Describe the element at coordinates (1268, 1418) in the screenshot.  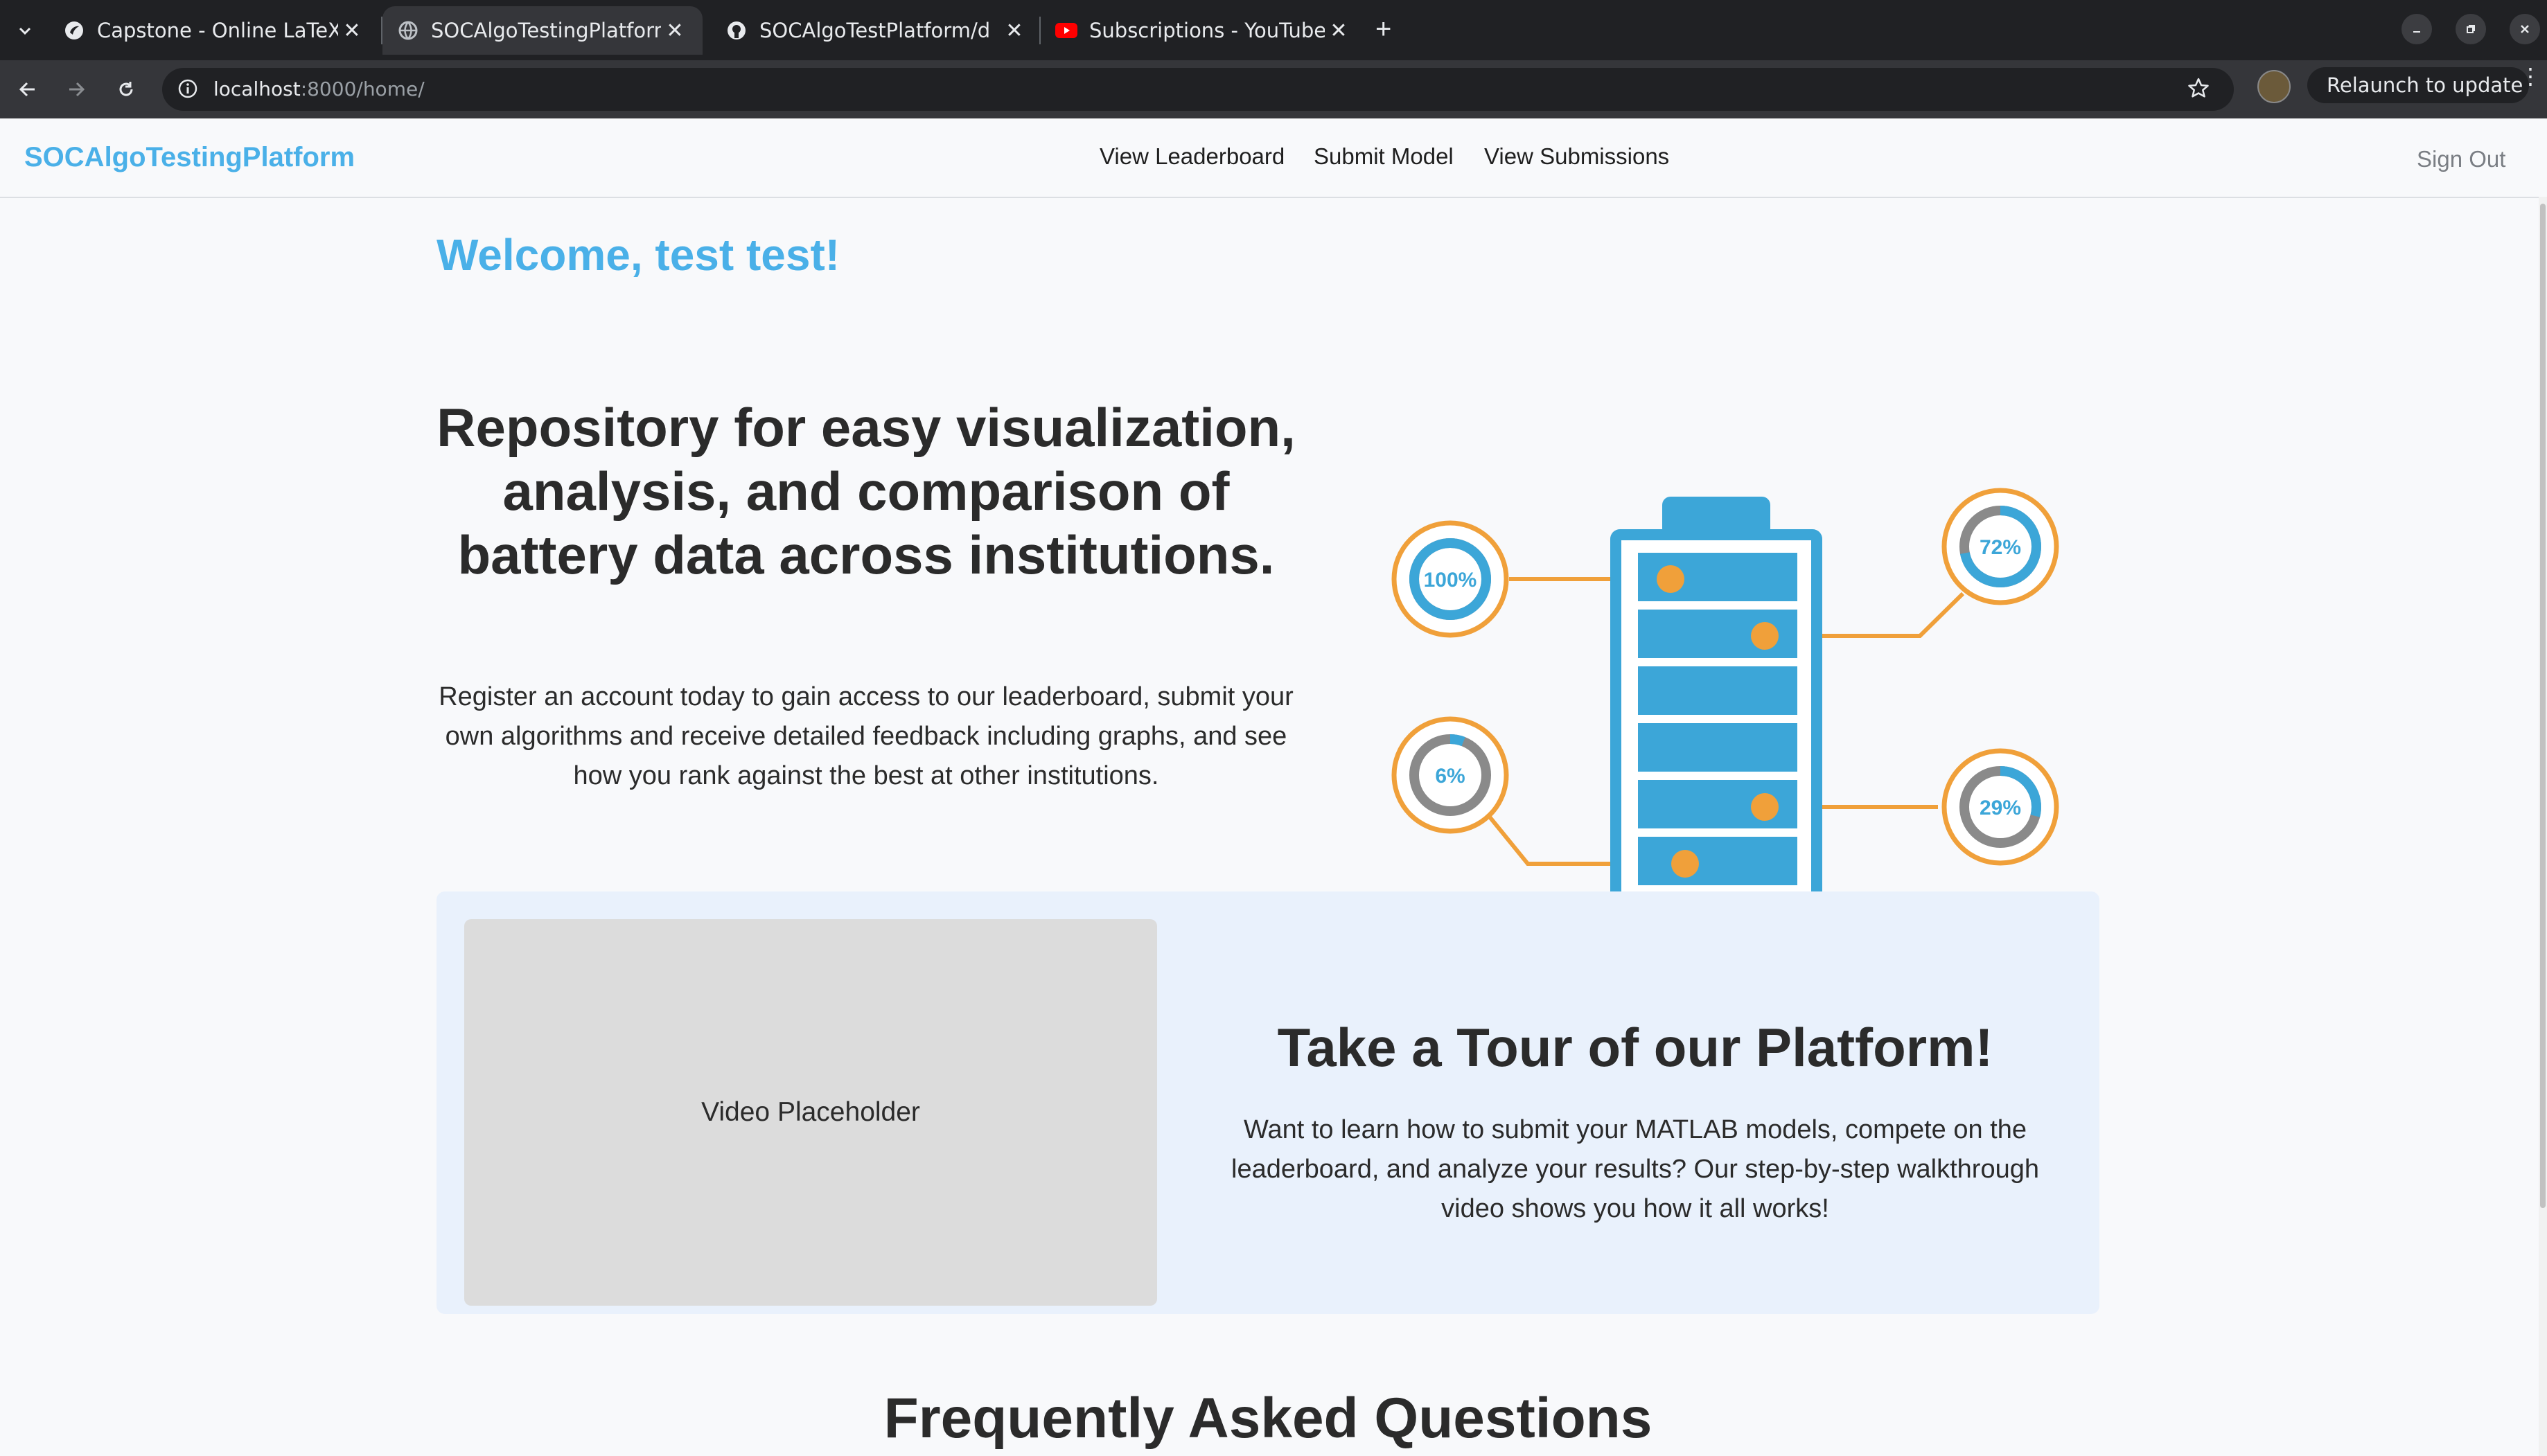
I see `faq-heading: Frequently Asked Questions` at that location.